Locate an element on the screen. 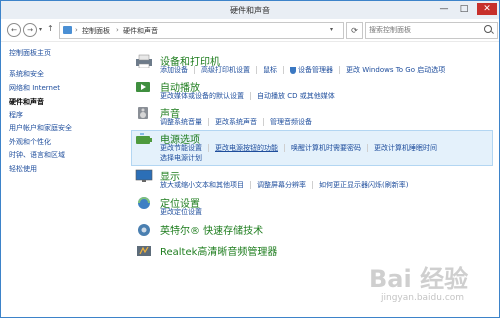 The width and height of the screenshot is (500, 318). category-links: 更改媒体或设备的默认设置 自动播放 CD 或其他媒体 is located at coordinates (329, 96).